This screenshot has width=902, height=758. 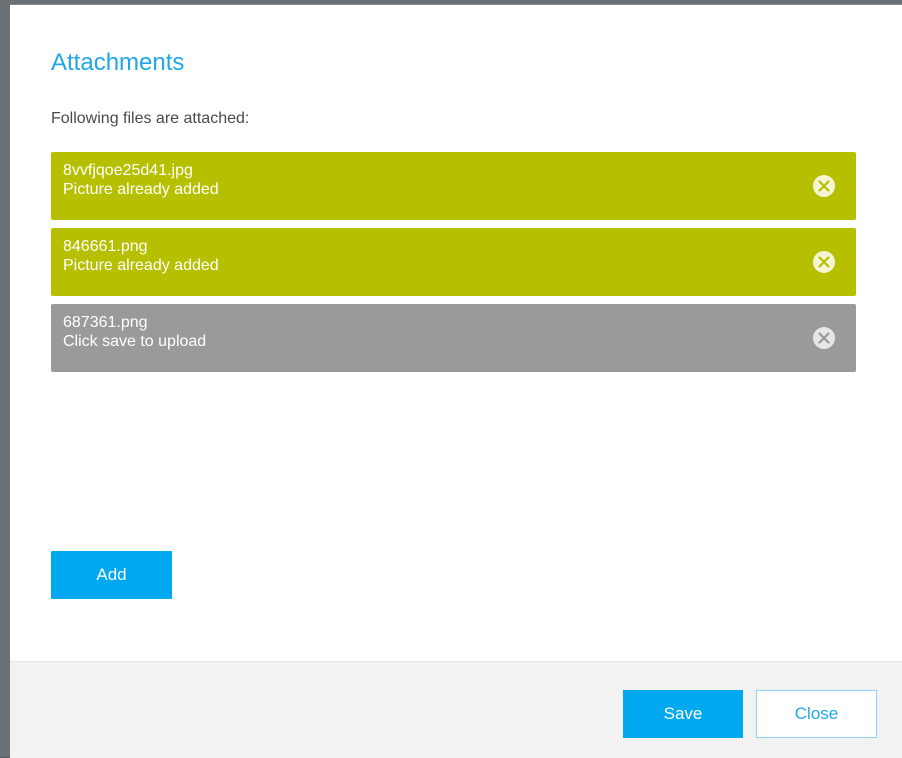 I want to click on file-name: 687361.png, so click(x=105, y=322).